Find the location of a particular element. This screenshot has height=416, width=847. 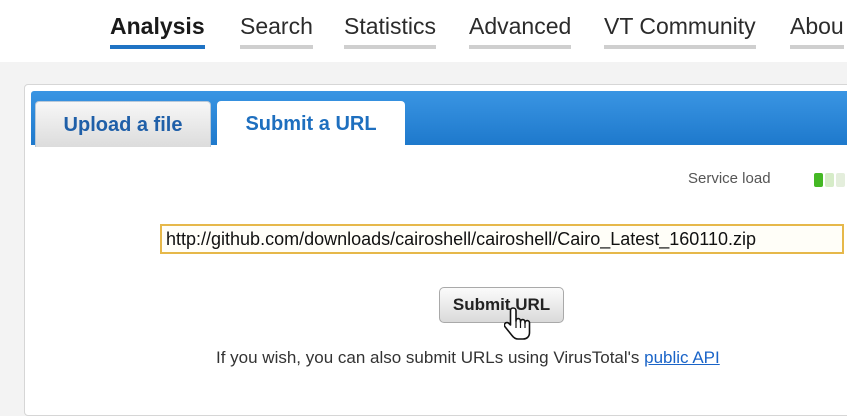

nav-advanced: Advanced is located at coordinates (520, 30).